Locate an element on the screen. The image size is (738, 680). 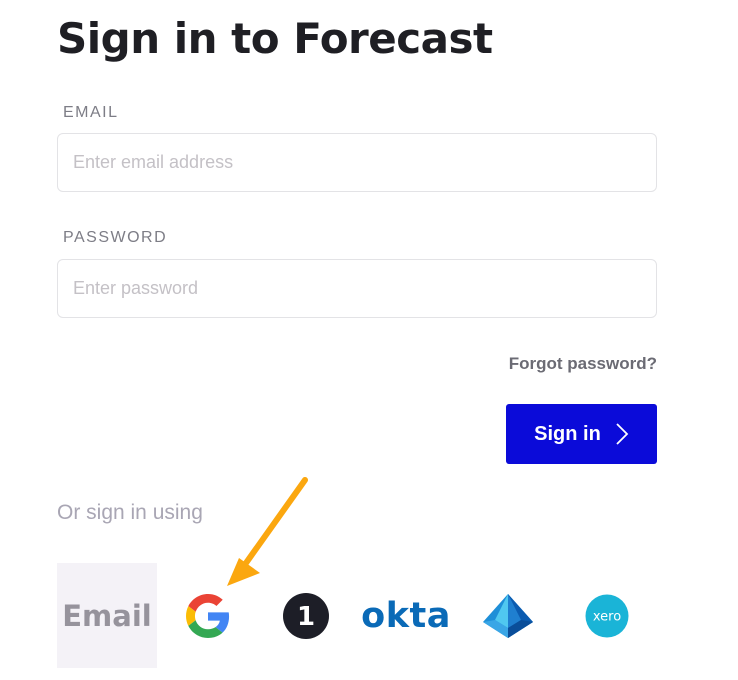
okta-icon: okta is located at coordinates (406, 615).